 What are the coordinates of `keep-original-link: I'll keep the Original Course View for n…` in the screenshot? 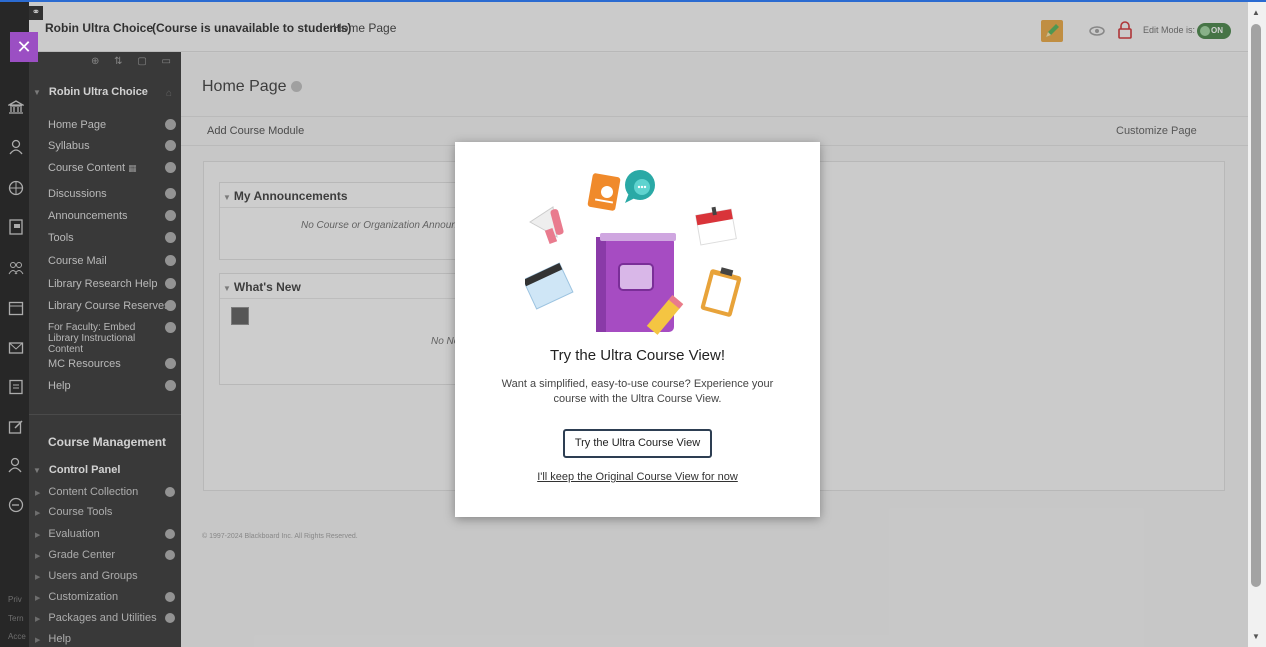 It's located at (637, 477).